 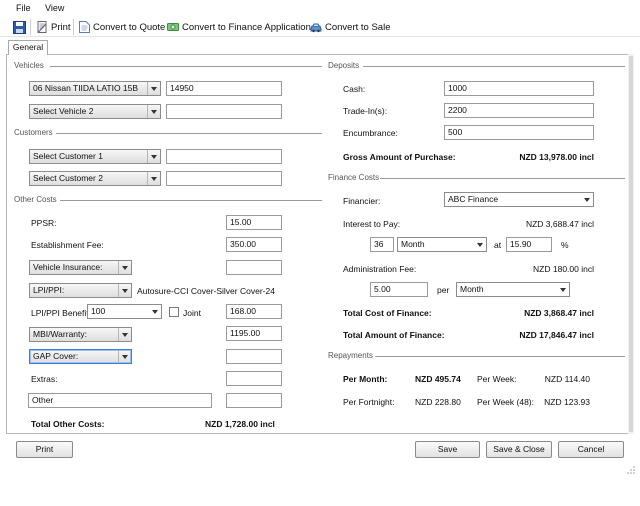 I want to click on trade-in-label: Trade-In(s):, so click(x=365, y=111).